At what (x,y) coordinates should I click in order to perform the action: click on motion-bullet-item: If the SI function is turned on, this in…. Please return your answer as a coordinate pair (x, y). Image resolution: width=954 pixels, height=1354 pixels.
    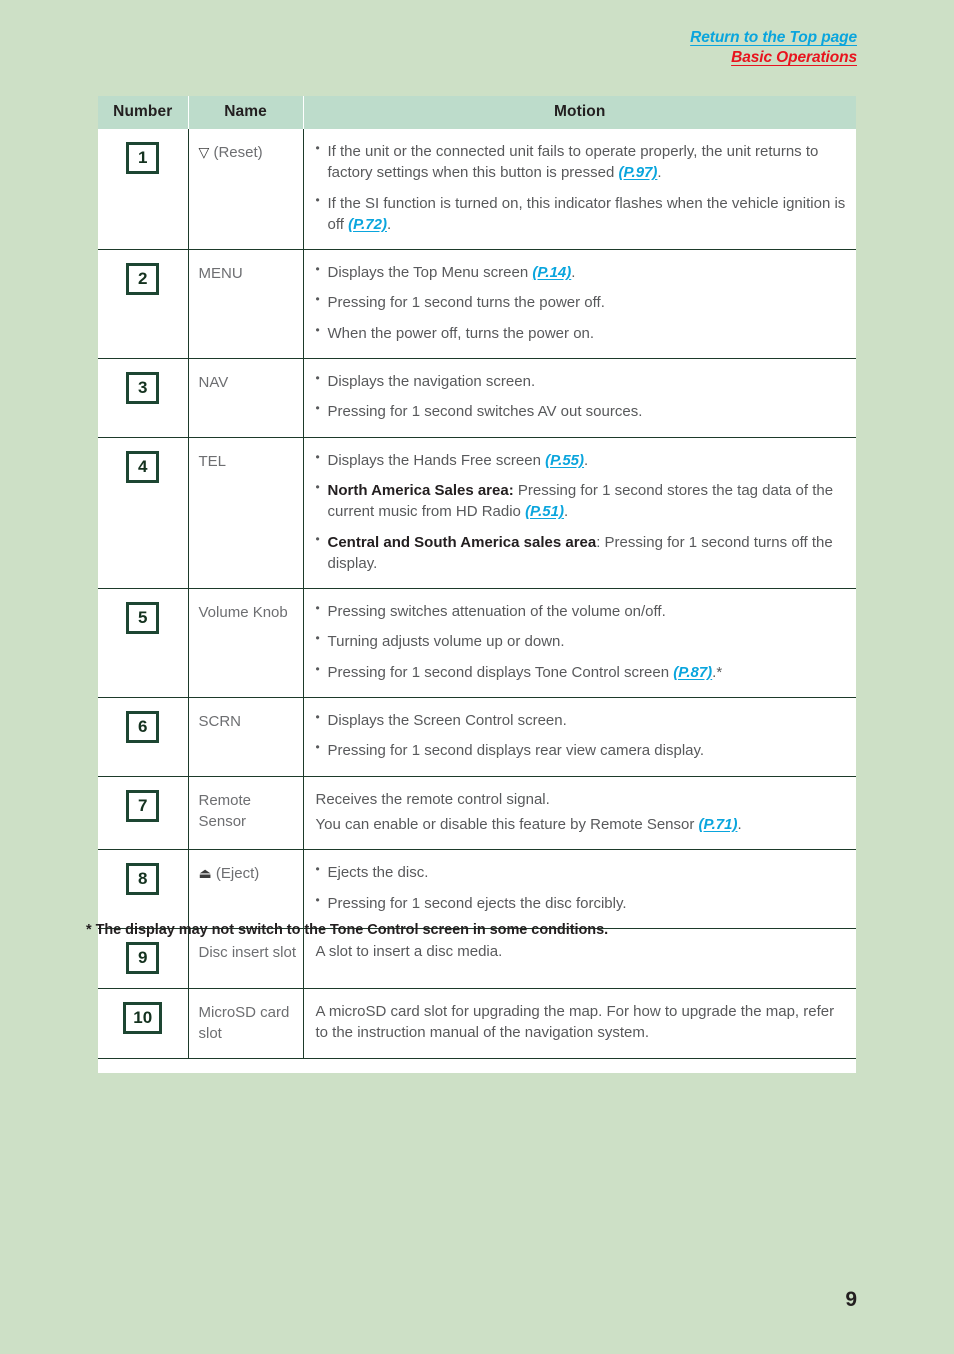
    Looking at the image, I should click on (581, 214).